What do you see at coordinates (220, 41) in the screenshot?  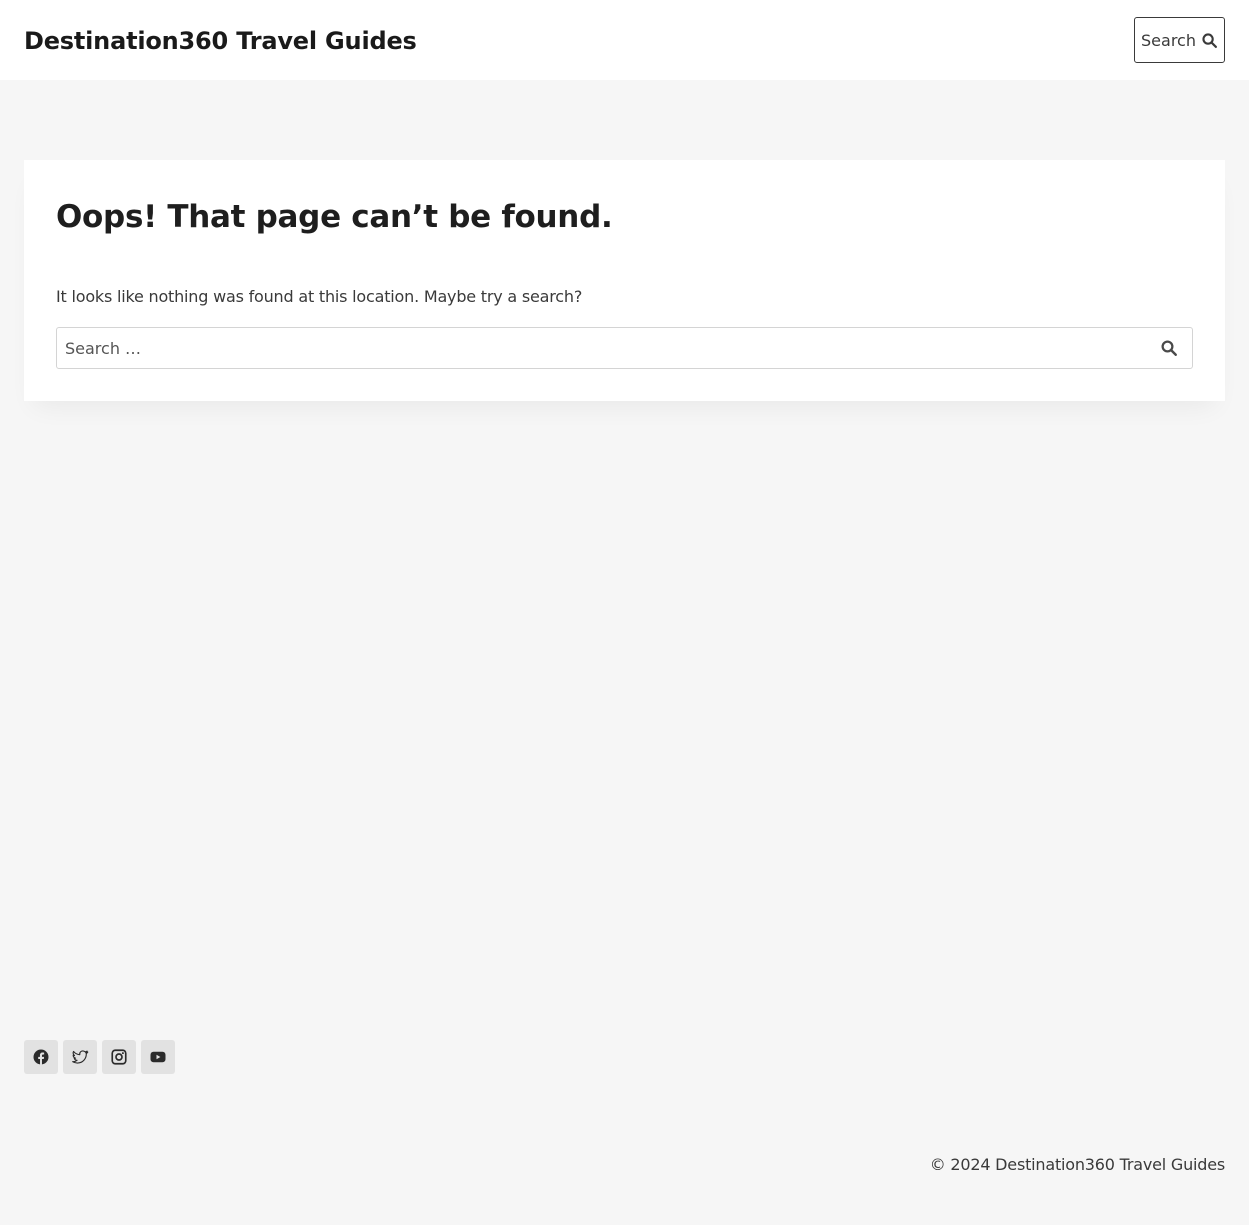 I see `site-title: Destination360 Travel Guides` at bounding box center [220, 41].